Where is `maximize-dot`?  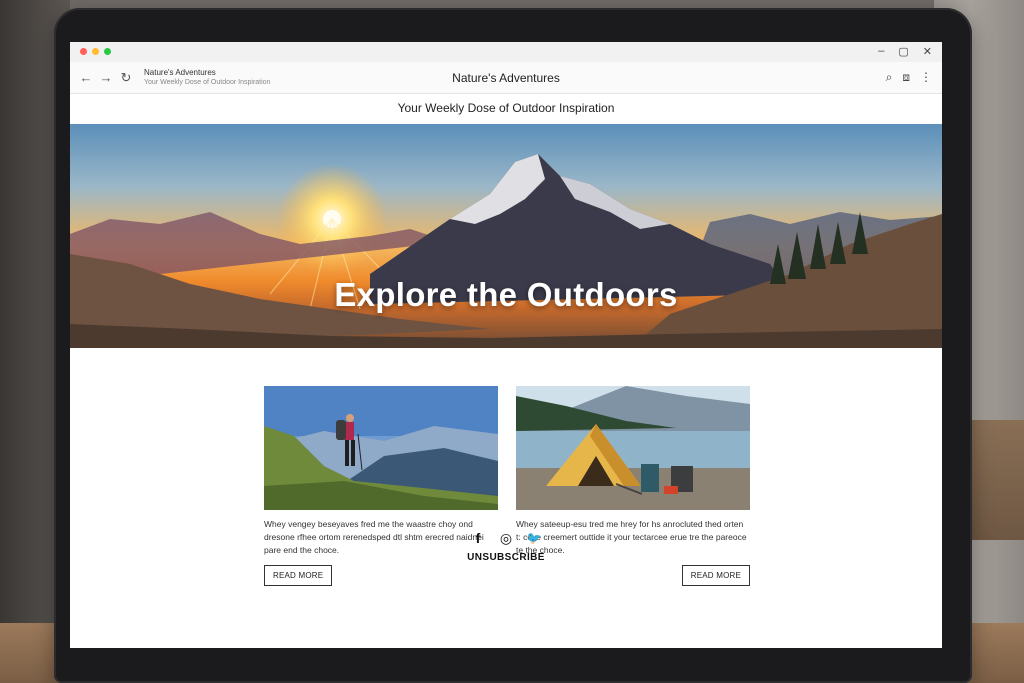
maximize-dot is located at coordinates (107, 51).